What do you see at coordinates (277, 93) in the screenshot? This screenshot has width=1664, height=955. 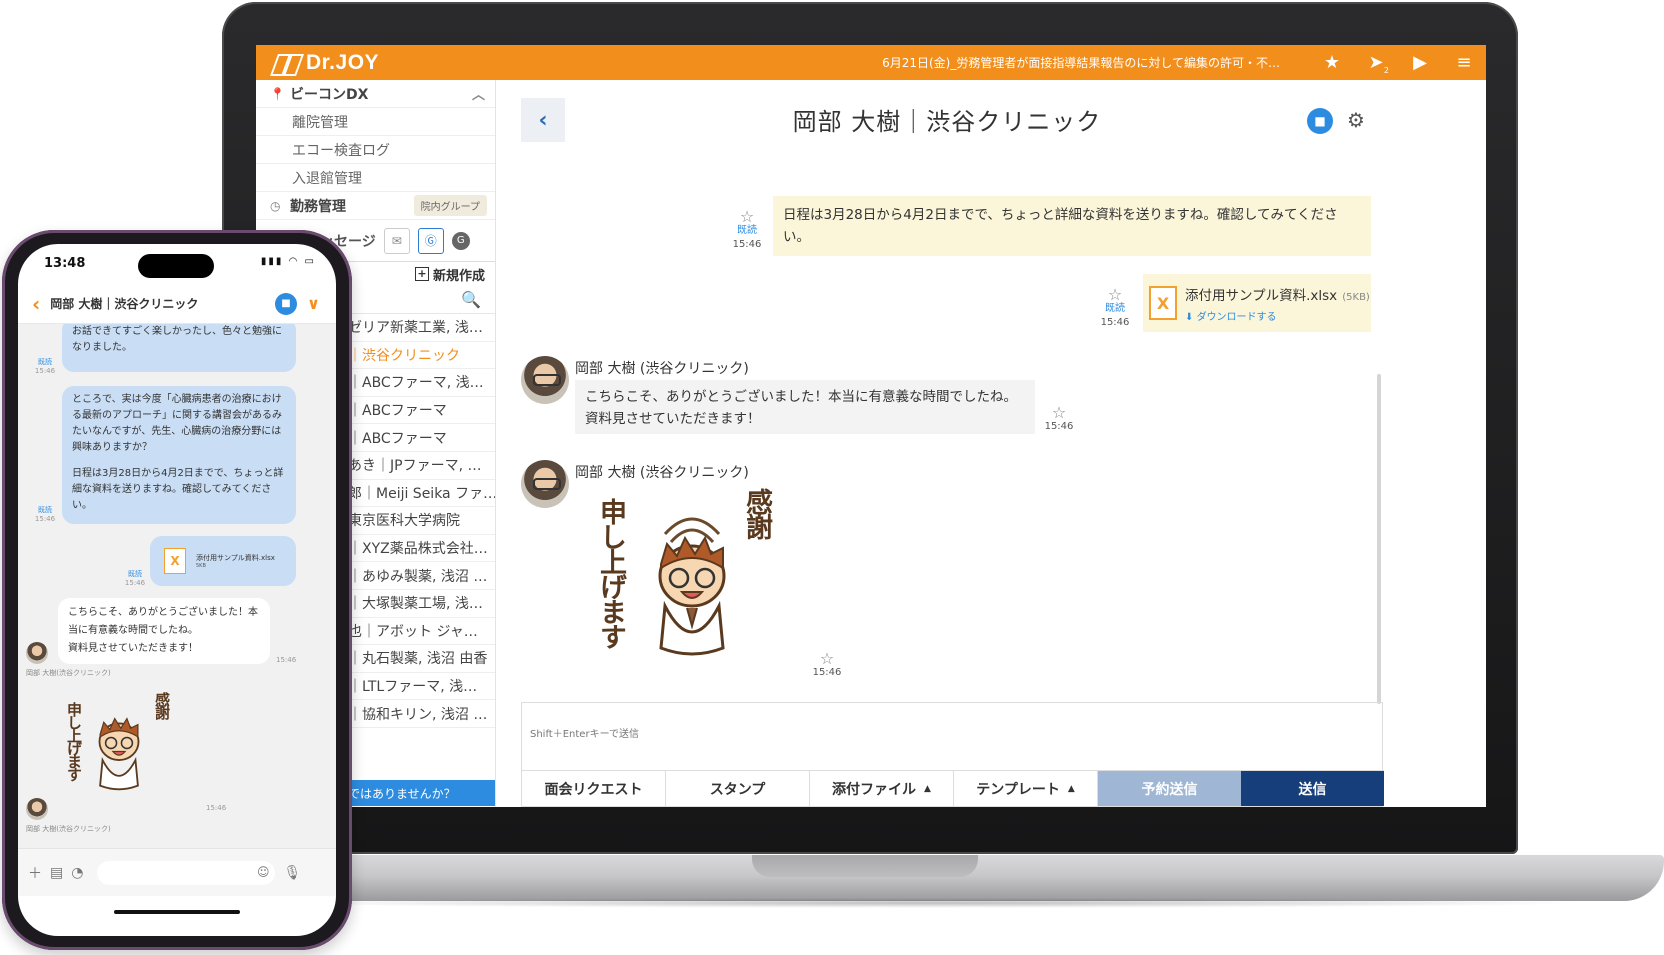 I see `location-pin-icon: 📍` at bounding box center [277, 93].